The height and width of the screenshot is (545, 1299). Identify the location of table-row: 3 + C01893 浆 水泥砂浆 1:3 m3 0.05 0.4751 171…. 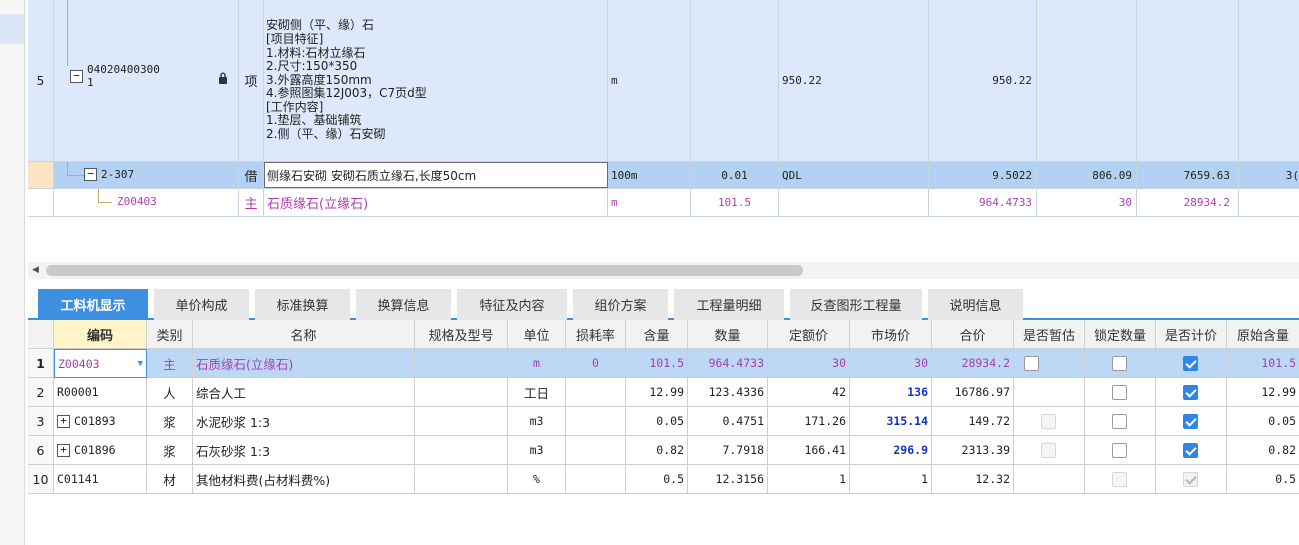
(663, 421).